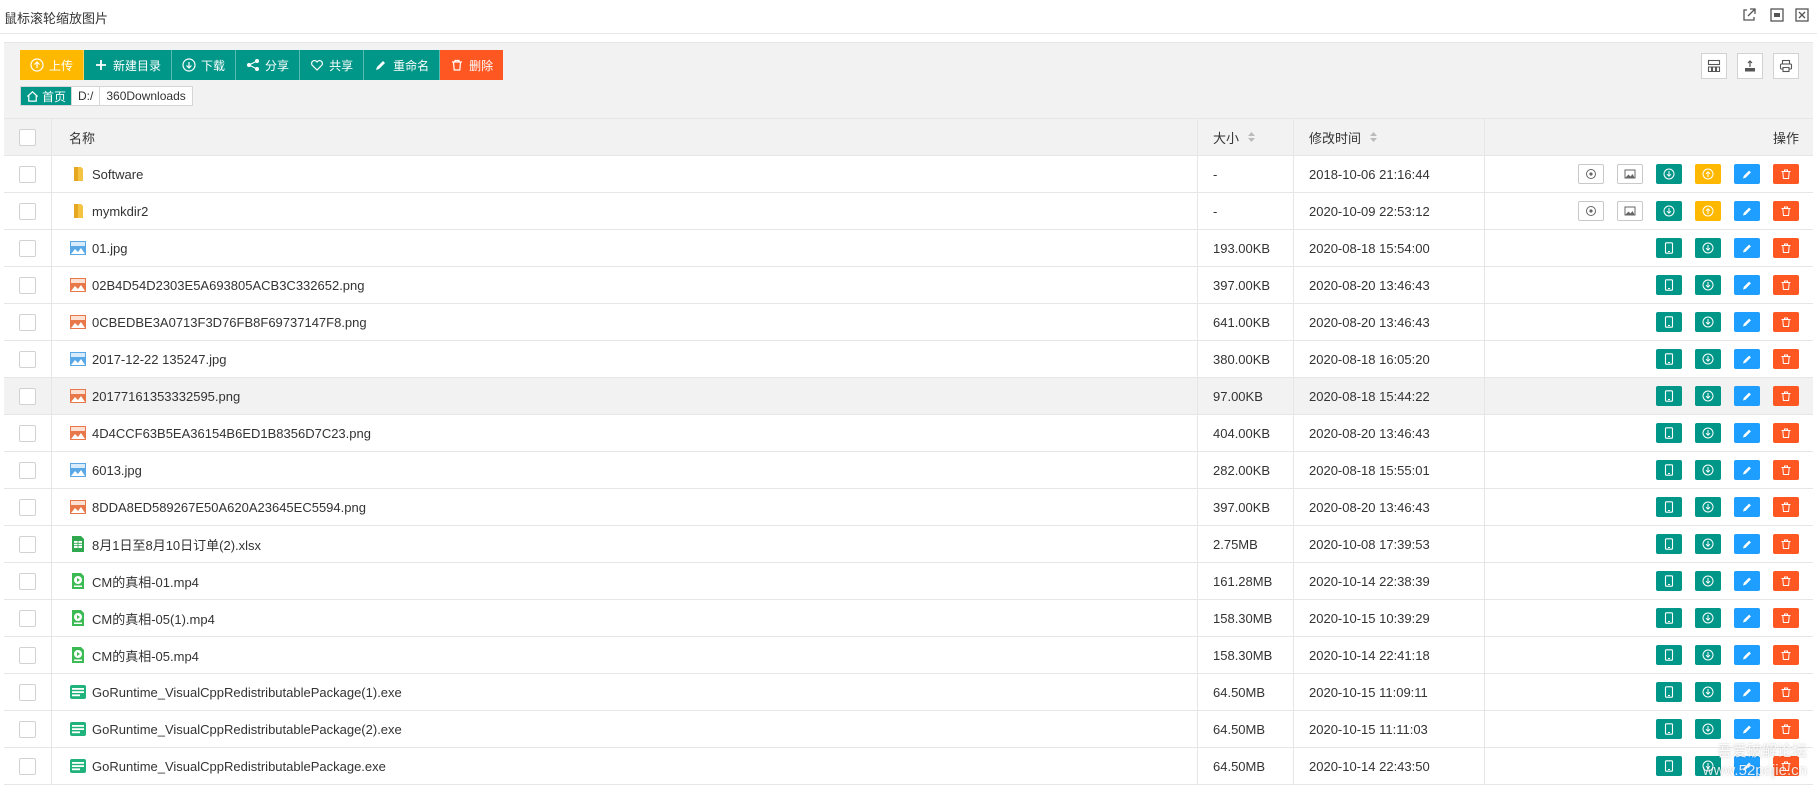 The width and height of the screenshot is (1817, 788). What do you see at coordinates (166, 396) in the screenshot?
I see `file-name: 20177161353332595.png` at bounding box center [166, 396].